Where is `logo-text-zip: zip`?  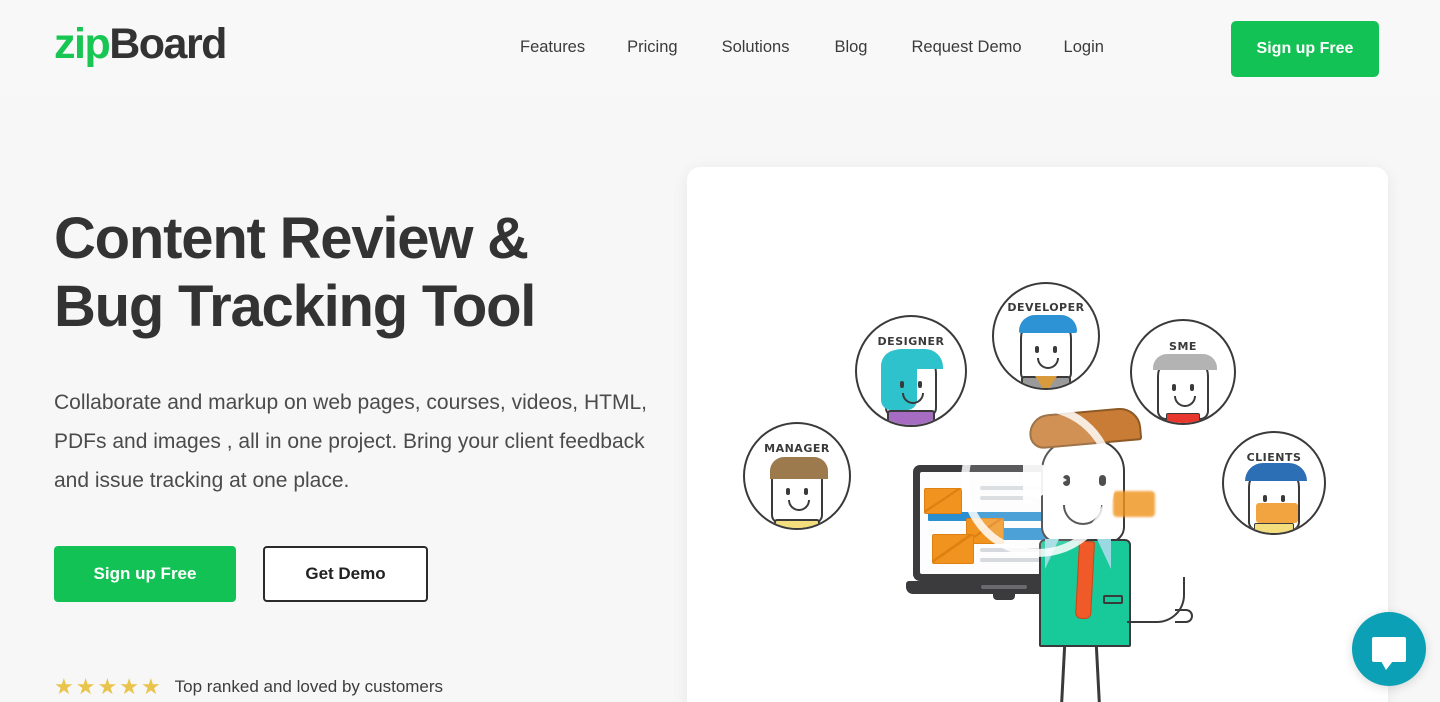
logo-text-zip: zip is located at coordinates (82, 44).